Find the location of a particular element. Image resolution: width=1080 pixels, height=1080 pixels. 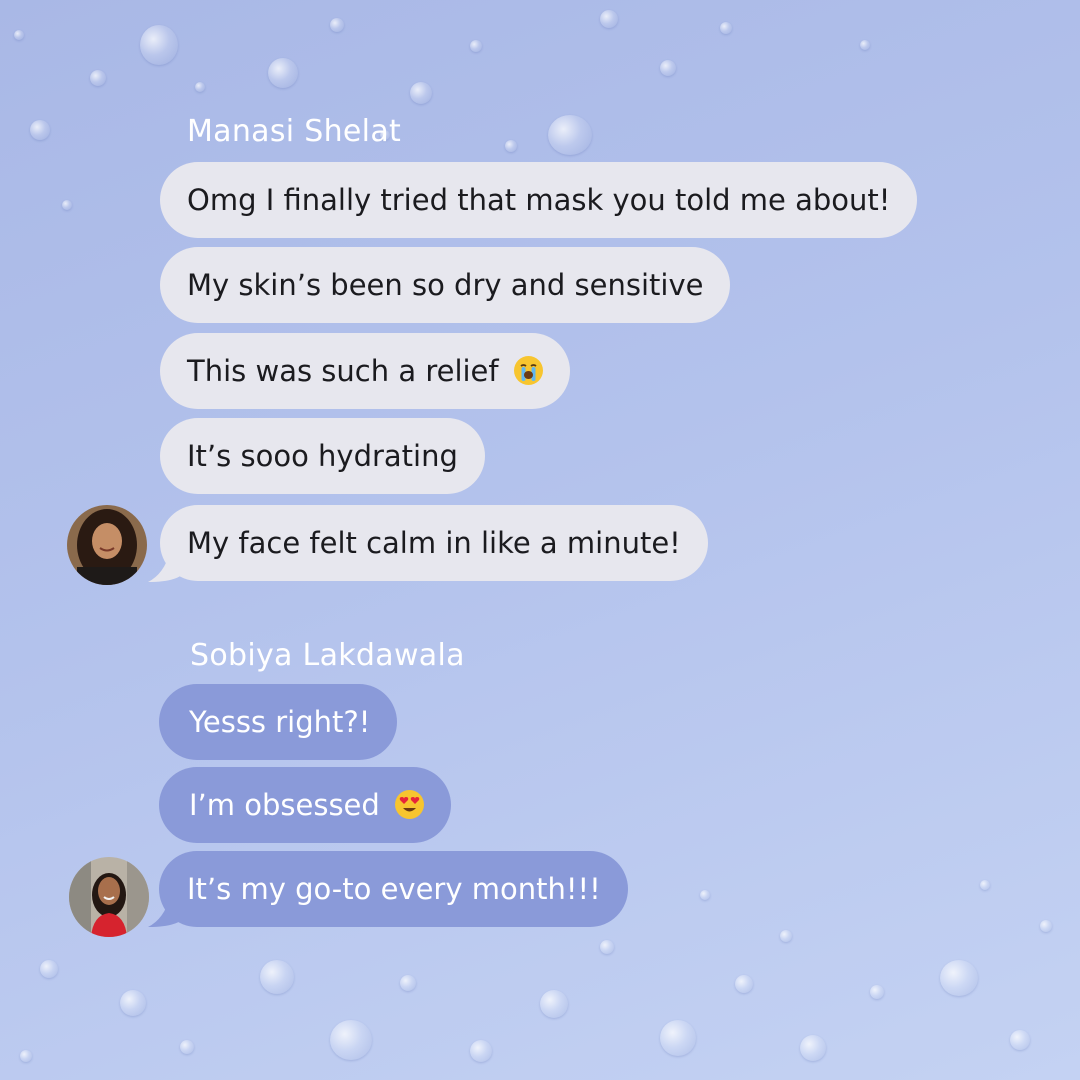

message-bubble: This was such a relief is located at coordinates (365, 371).